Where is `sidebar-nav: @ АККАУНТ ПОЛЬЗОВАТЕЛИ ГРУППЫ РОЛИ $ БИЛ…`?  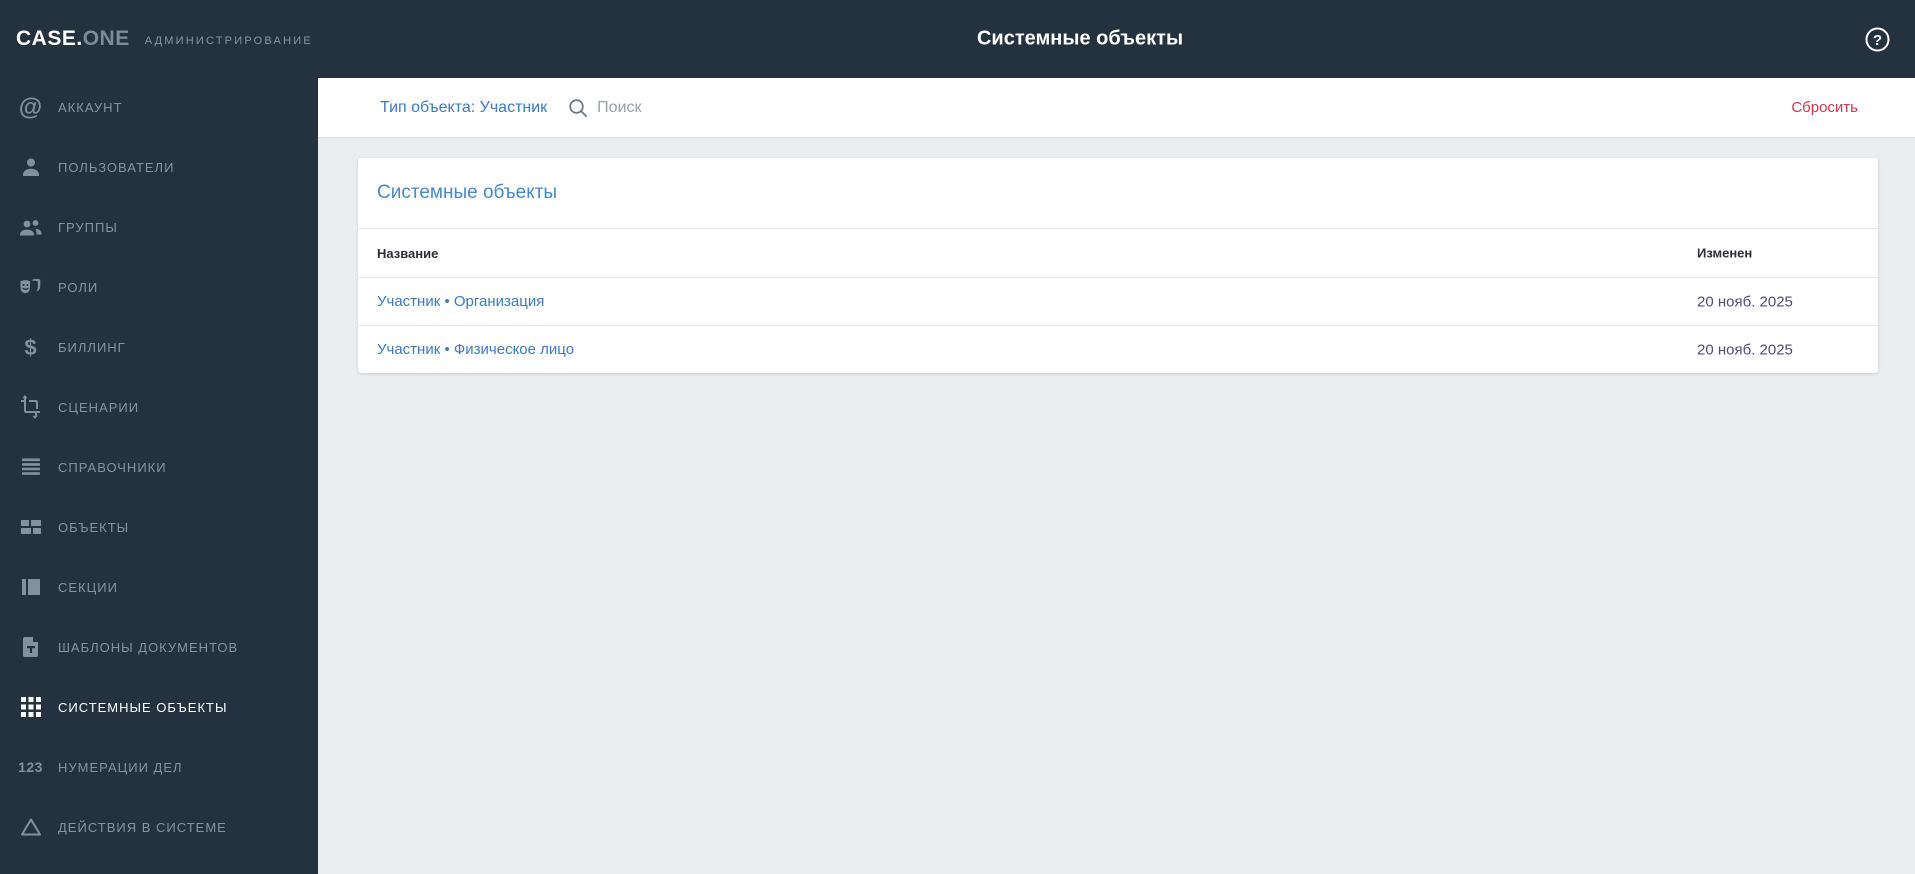
sidebar-nav: @ АККАУНТ ПОЛЬЗОВАТЕЛИ ГРУППЫ РОЛИ $ БИЛ… is located at coordinates (159, 467).